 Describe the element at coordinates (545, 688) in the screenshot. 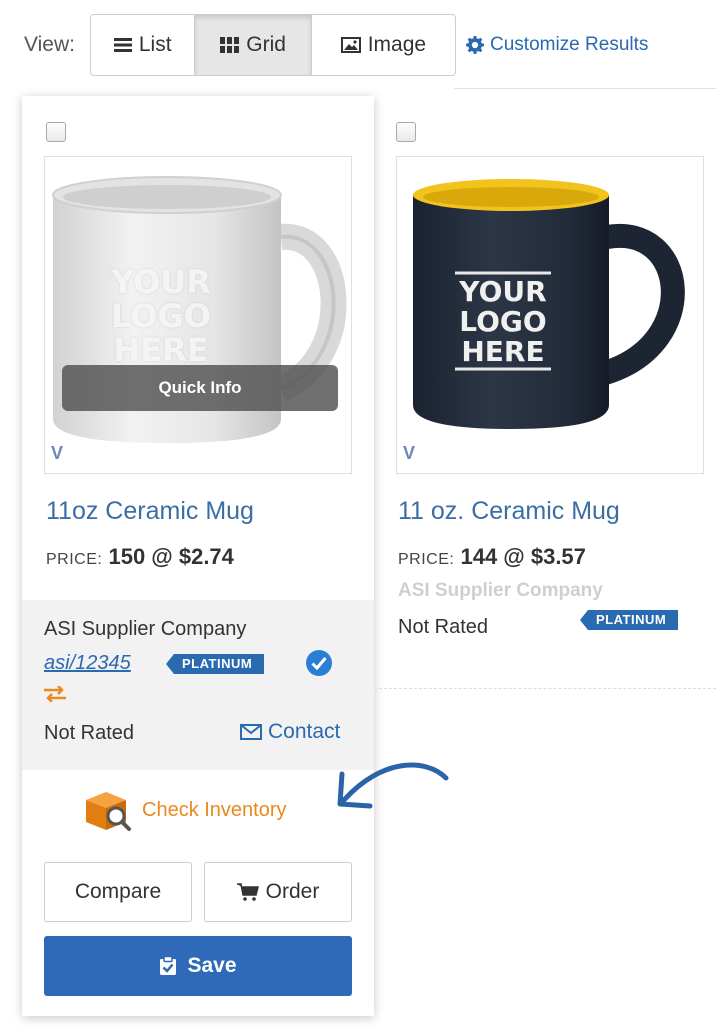

I see `card-row-divider` at that location.